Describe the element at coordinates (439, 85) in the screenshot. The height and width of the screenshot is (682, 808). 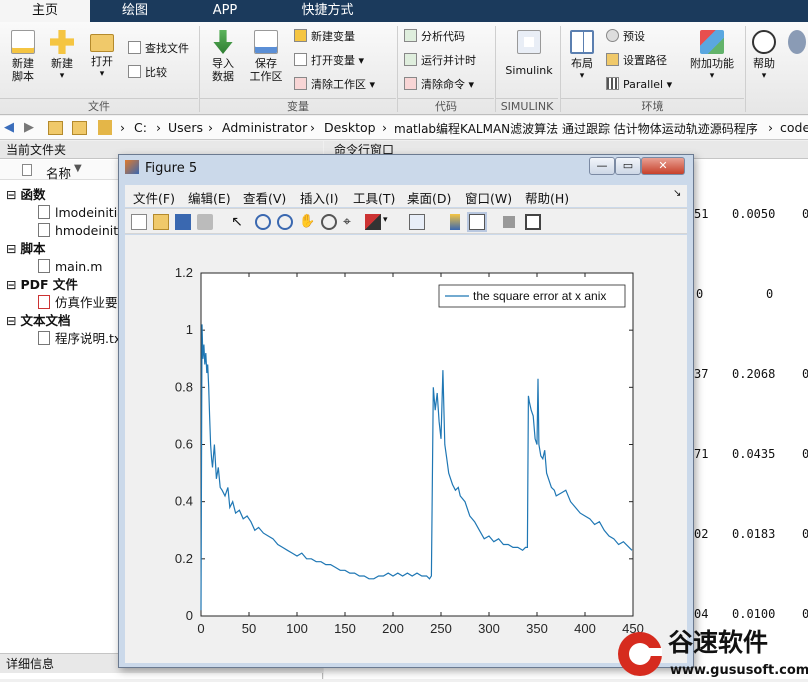
I see `clear-commands-button: 清除命令 ▾` at that location.